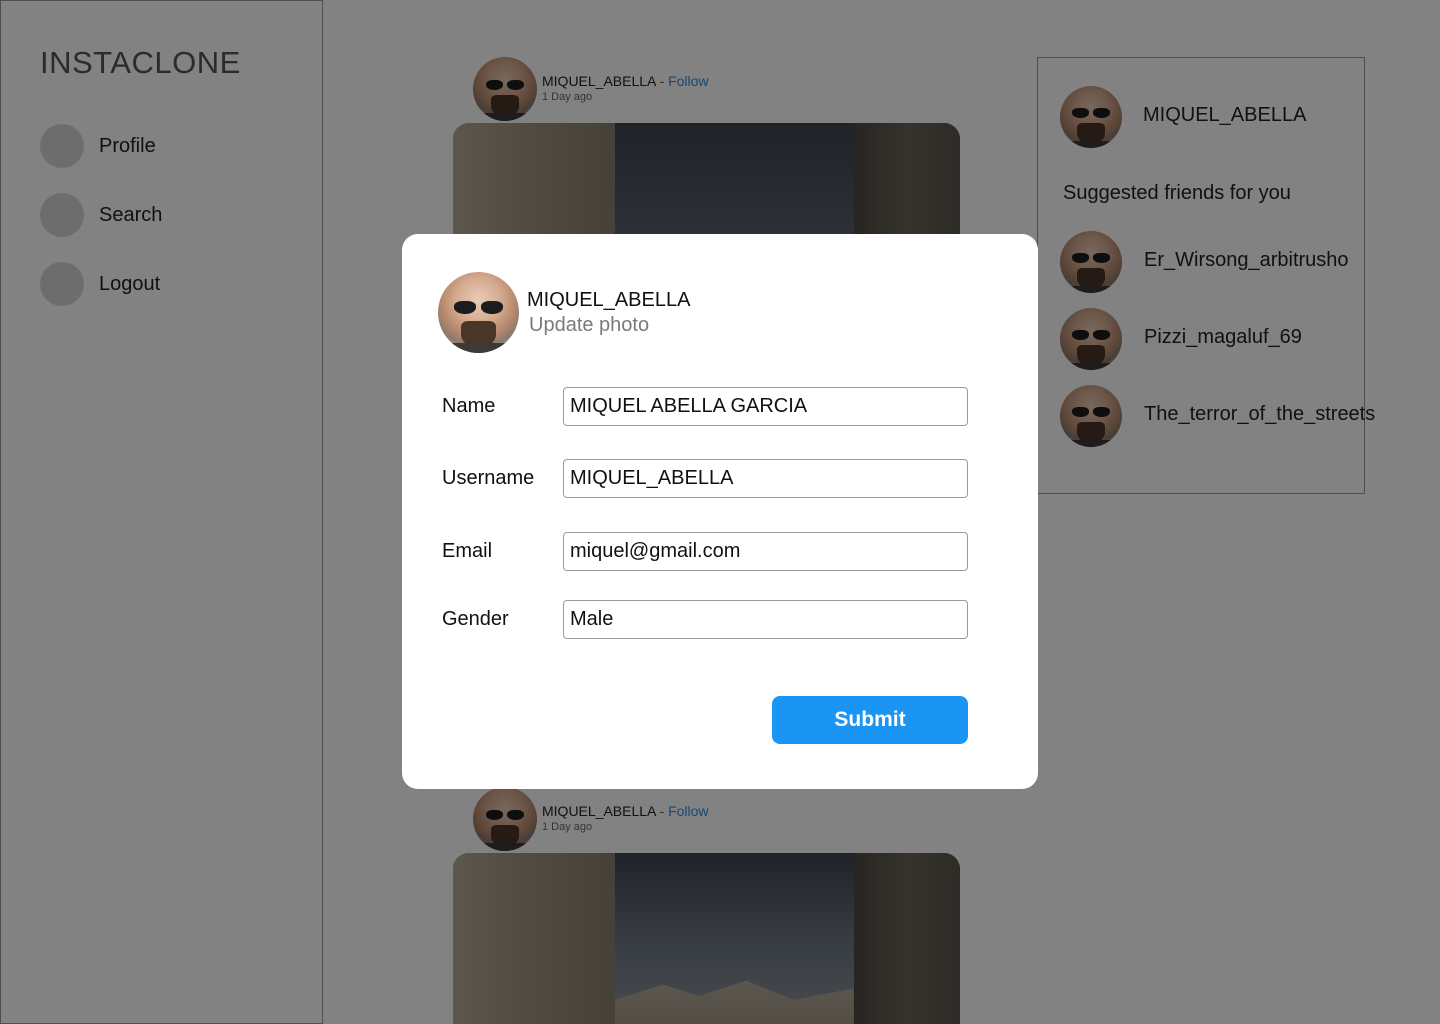 Image resolution: width=1440 pixels, height=1024 pixels. I want to click on update-photo-link: Update photo, so click(589, 325).